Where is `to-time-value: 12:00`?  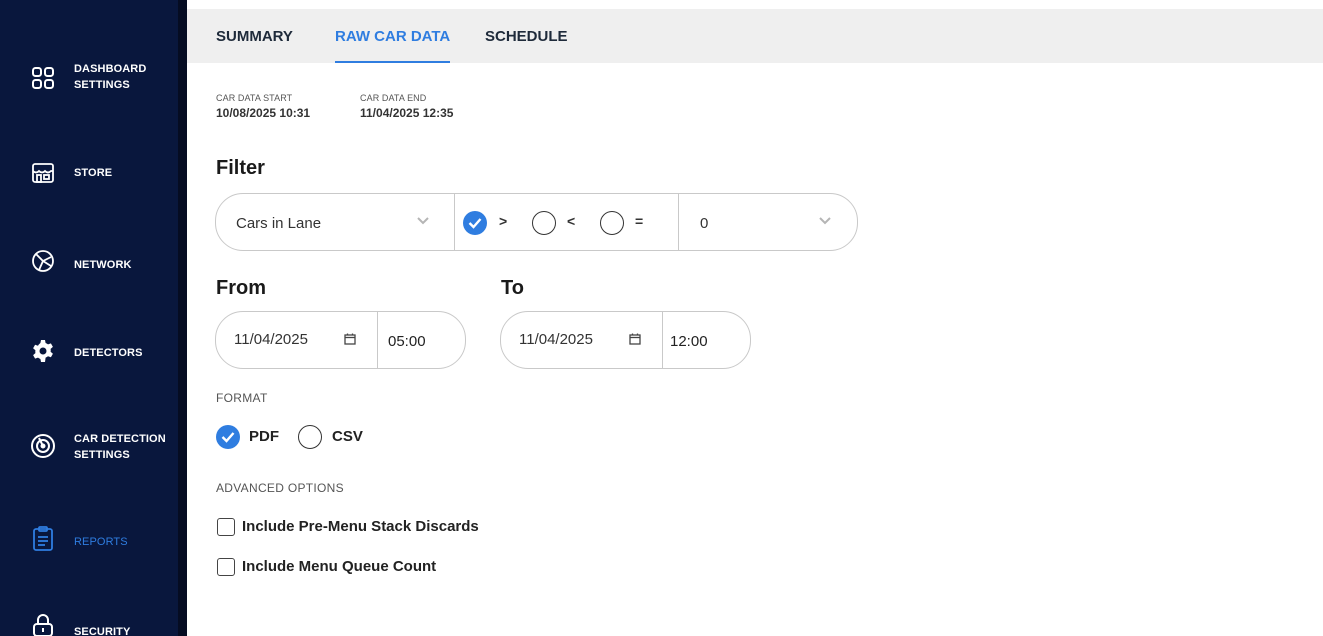
to-time-value: 12:00 is located at coordinates (689, 341).